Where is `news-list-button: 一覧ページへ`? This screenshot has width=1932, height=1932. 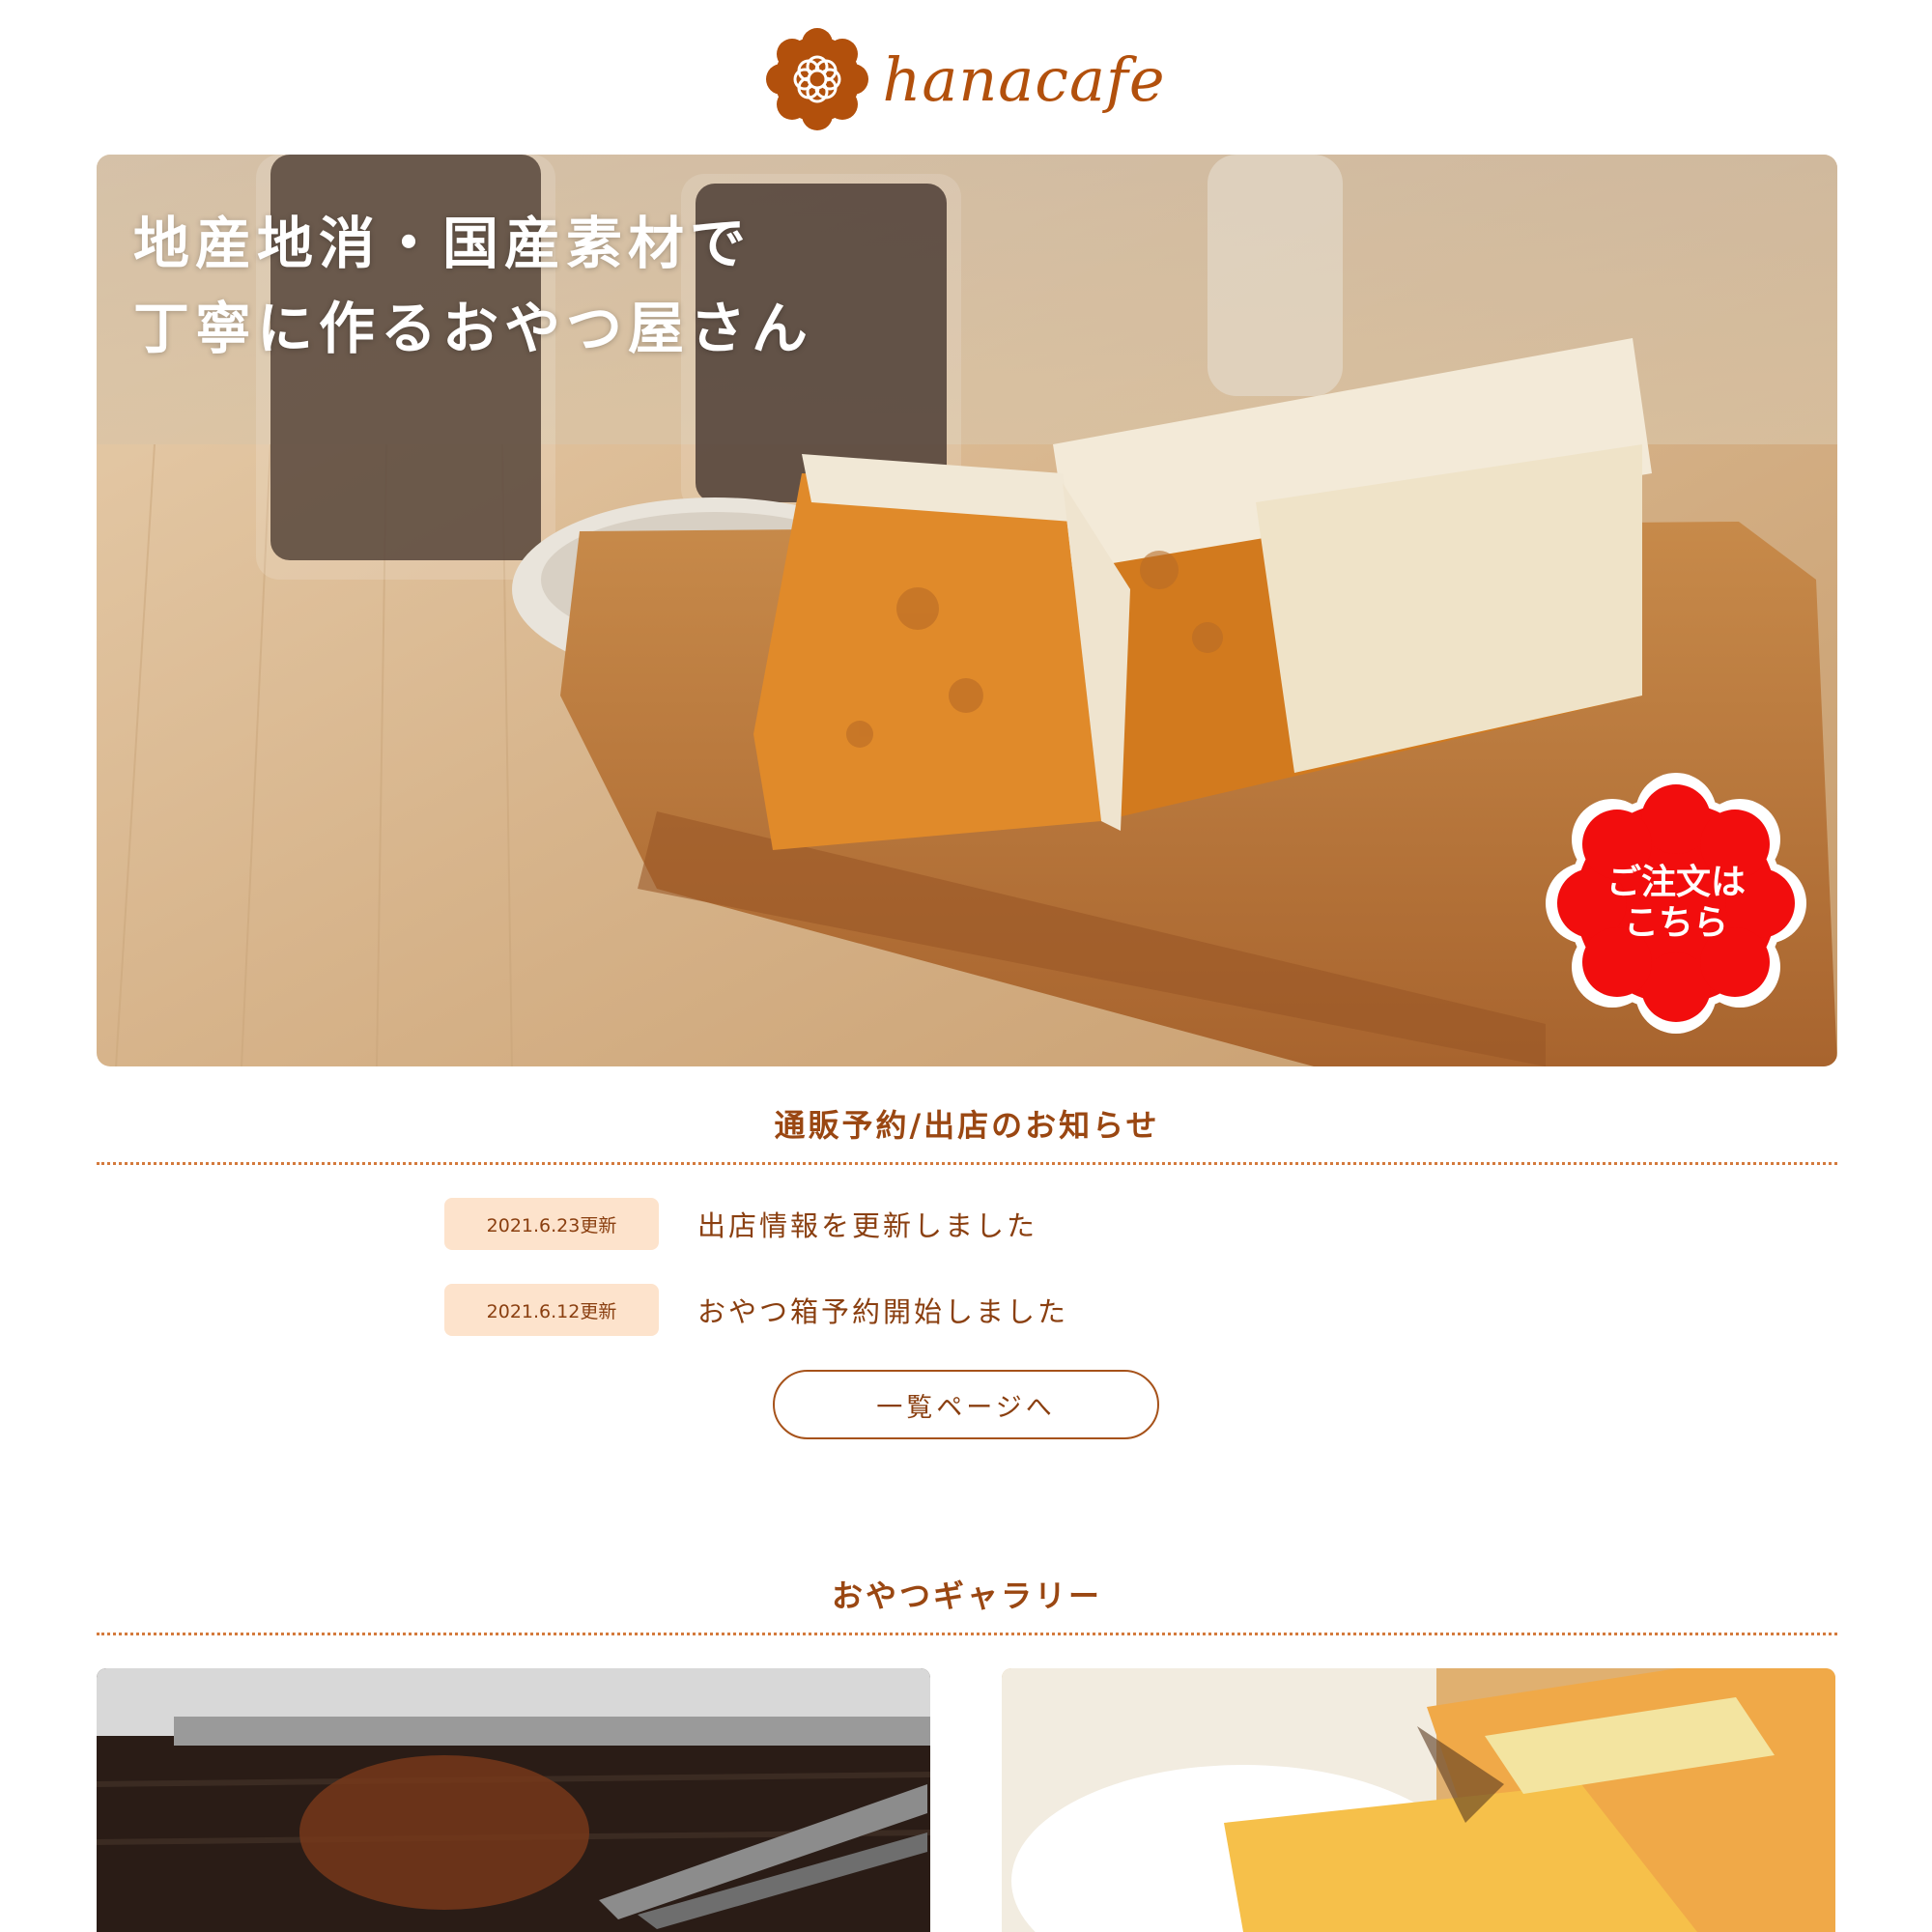
news-list-button: 一覧ページへ is located at coordinates (966, 1404).